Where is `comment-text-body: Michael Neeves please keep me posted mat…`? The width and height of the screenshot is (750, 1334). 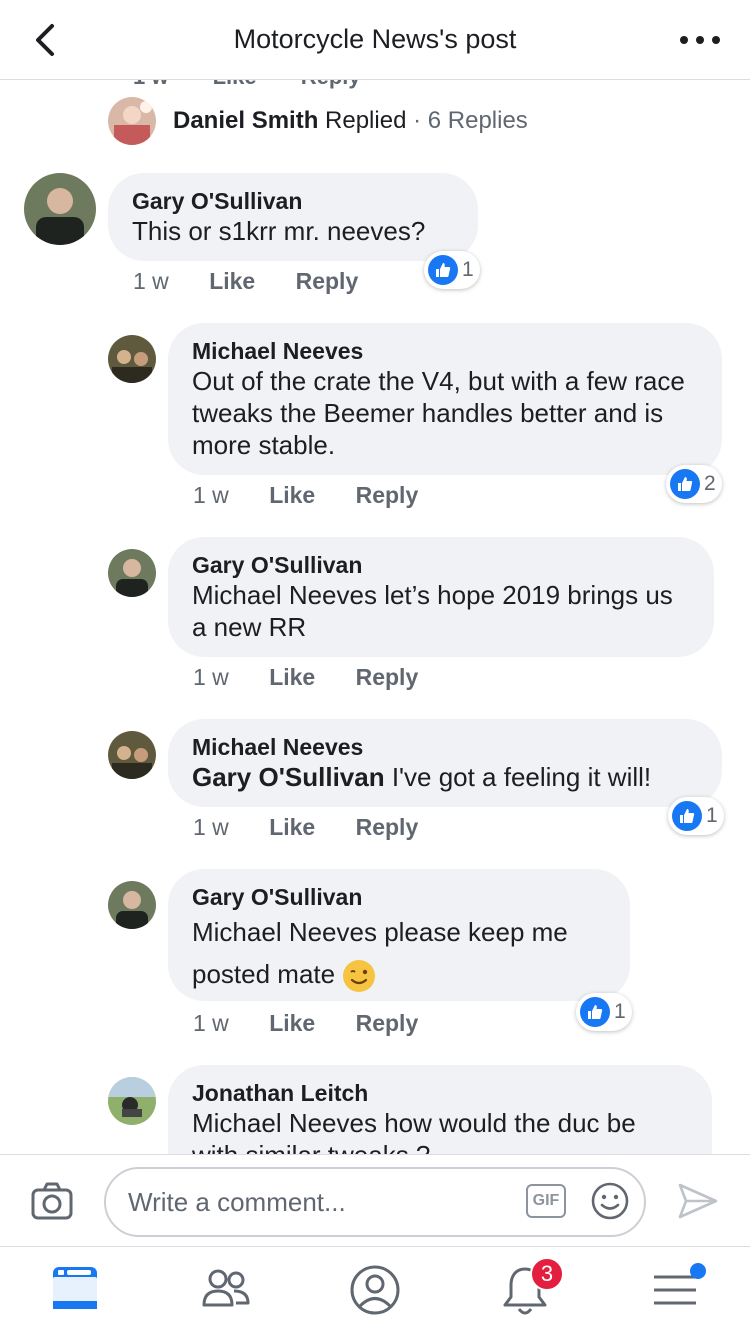
comment-text-body: Michael Neeves please keep me posted mat… is located at coordinates (380, 953).